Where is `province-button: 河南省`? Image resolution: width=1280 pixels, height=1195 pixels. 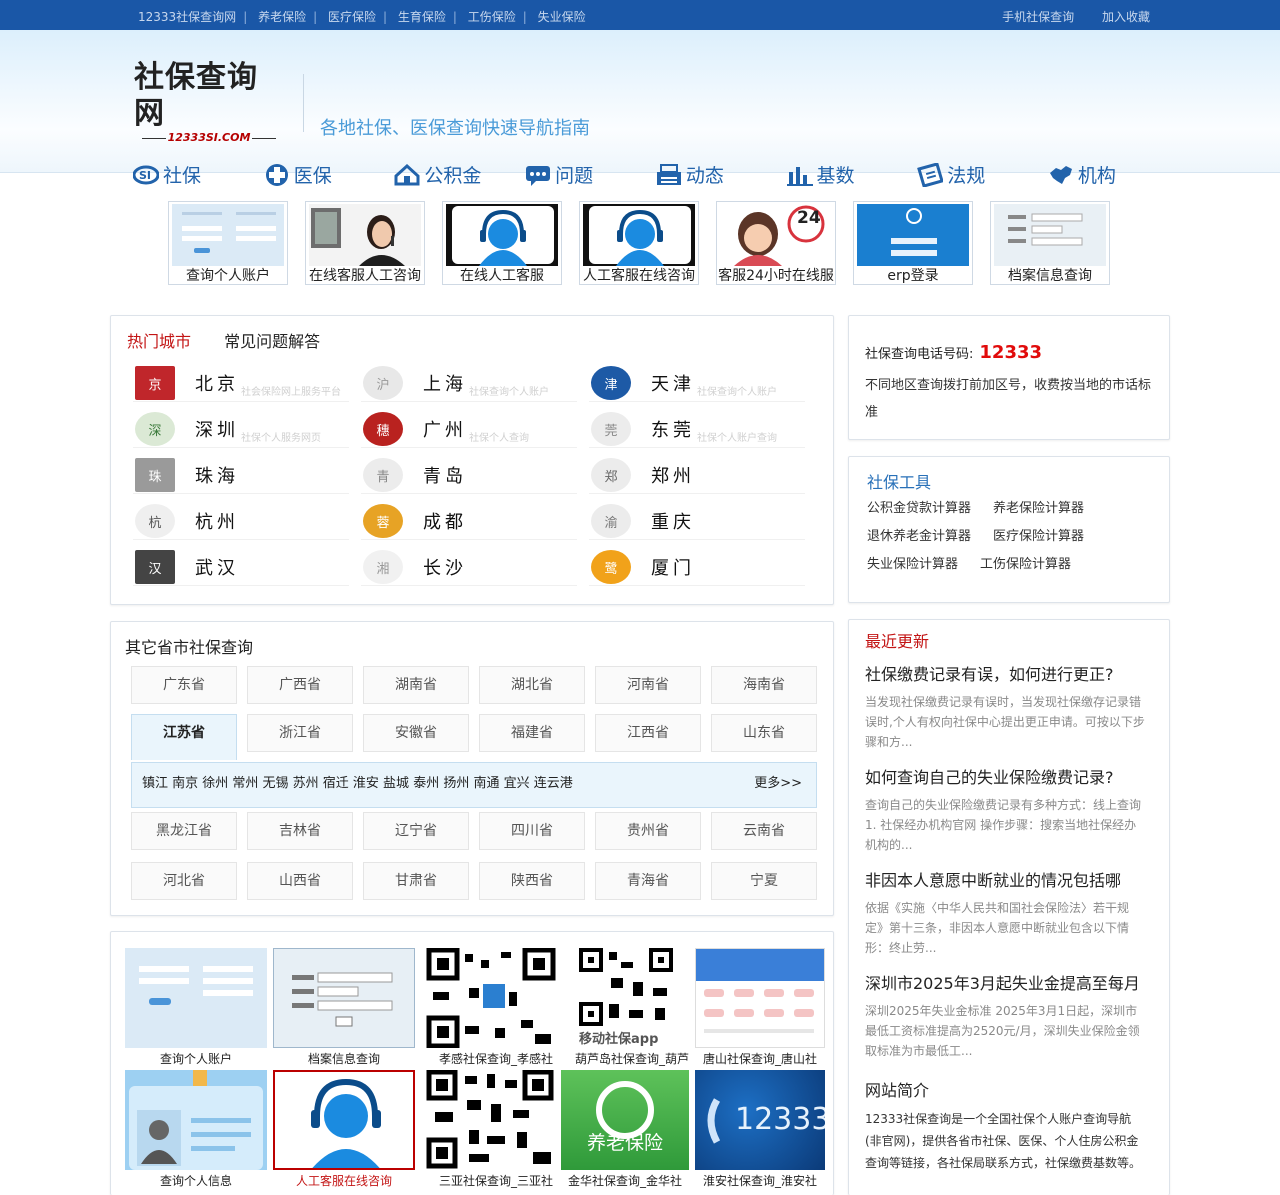
province-button: 河南省 is located at coordinates (648, 685).